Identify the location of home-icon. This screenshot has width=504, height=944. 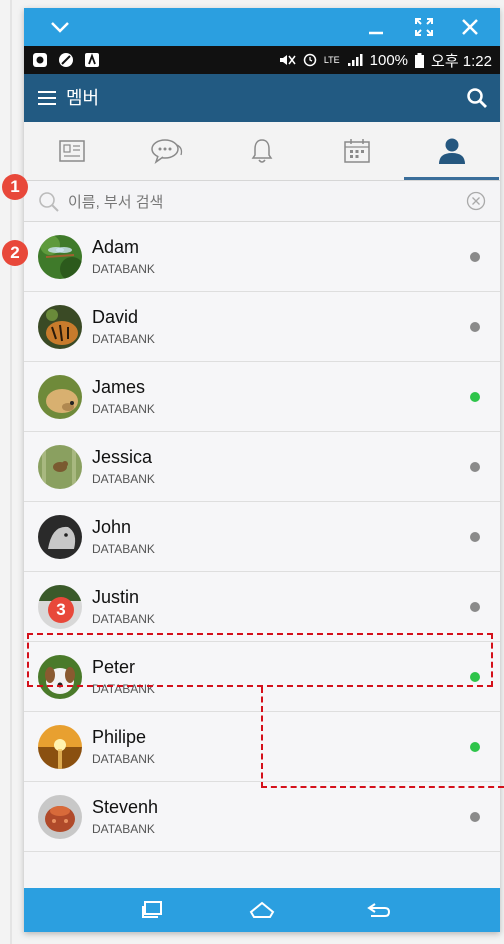
(262, 909).